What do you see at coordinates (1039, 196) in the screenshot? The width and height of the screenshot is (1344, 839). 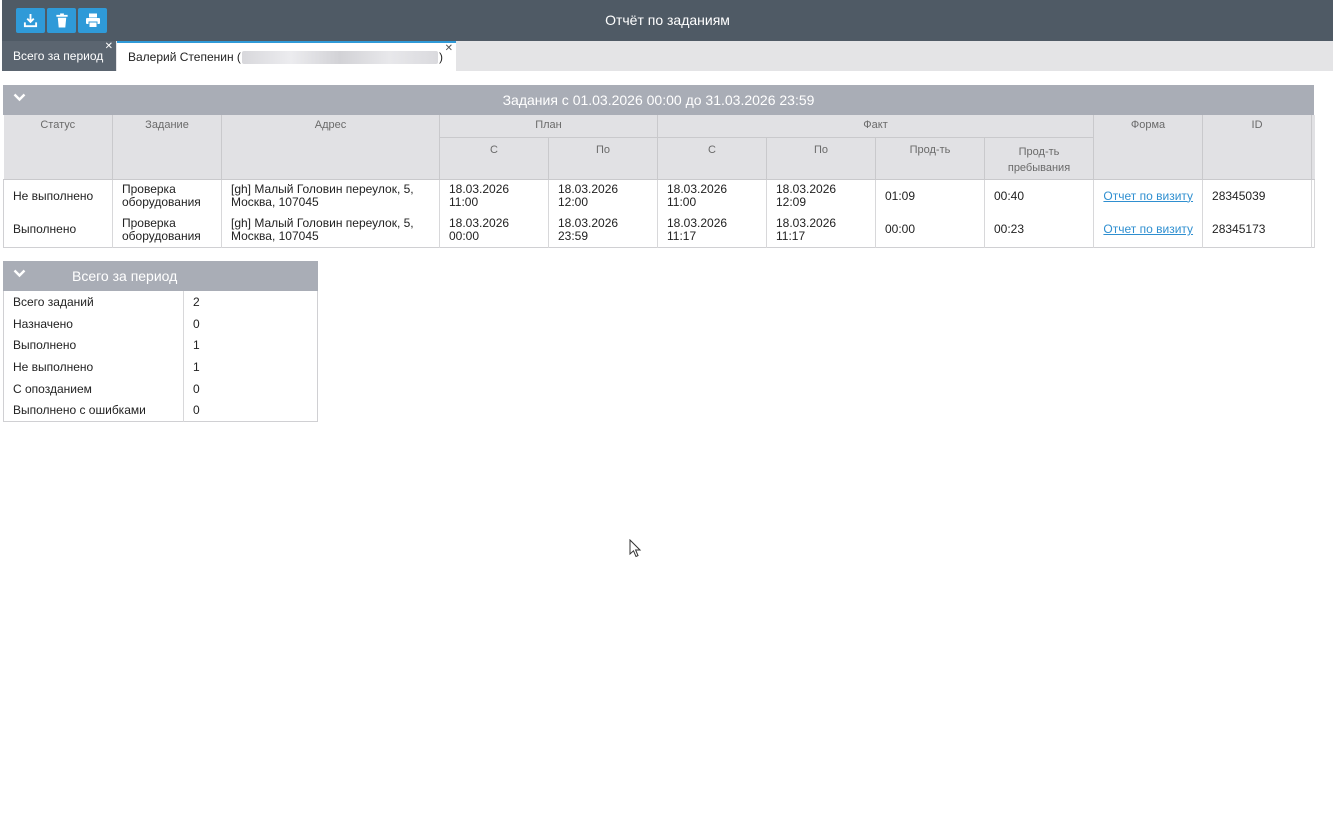 I see `cell-stay-duration: 00:40` at bounding box center [1039, 196].